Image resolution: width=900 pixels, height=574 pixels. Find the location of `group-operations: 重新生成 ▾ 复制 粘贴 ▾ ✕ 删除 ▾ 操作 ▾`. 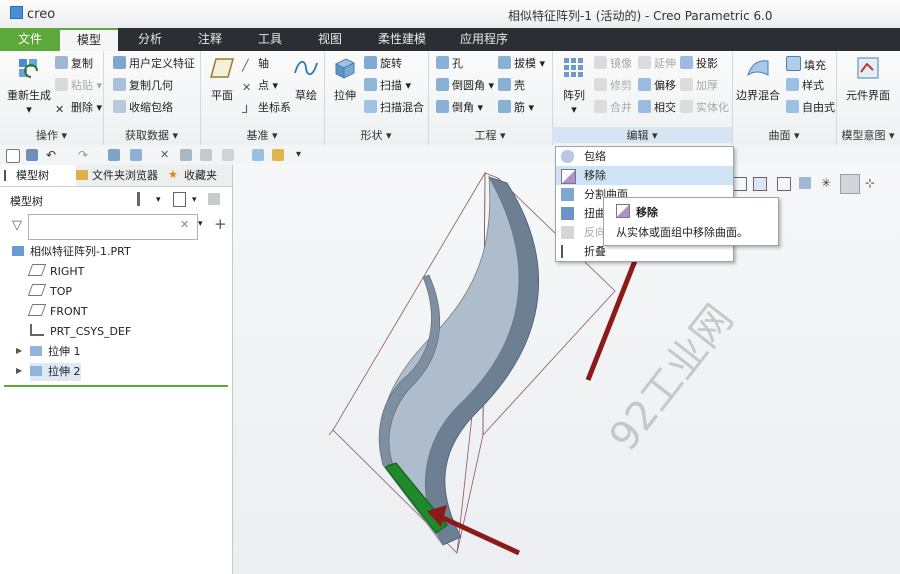

group-operations: 重新生成 ▾ 复制 粘贴 ▾ ✕ 删除 ▾ 操作 ▾ is located at coordinates (52, 98).